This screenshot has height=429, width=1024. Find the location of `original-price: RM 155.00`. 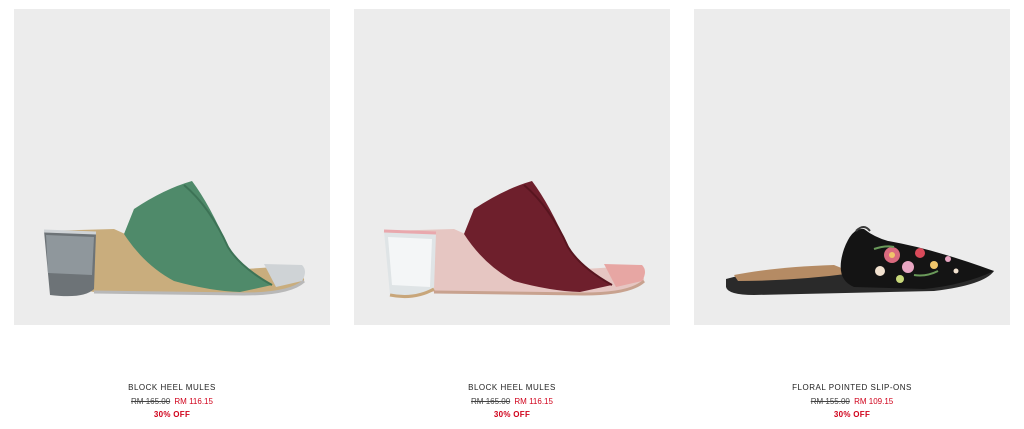

original-price: RM 155.00 is located at coordinates (830, 401).